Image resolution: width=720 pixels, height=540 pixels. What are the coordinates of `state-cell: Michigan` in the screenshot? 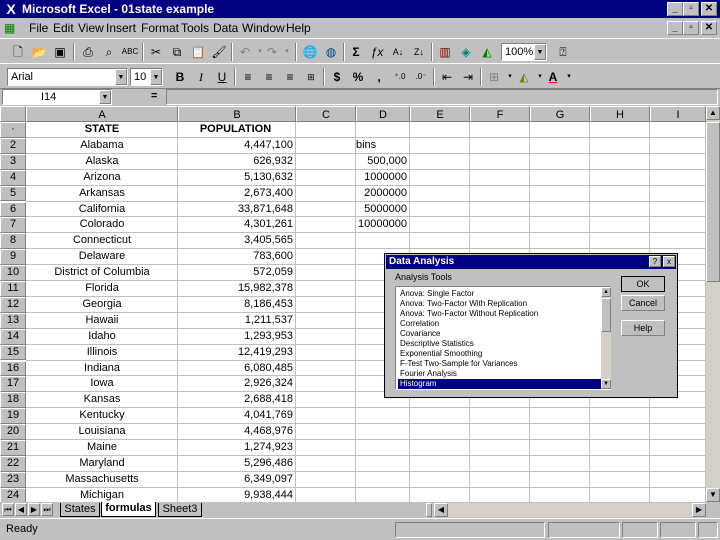 It's located at (102, 495).